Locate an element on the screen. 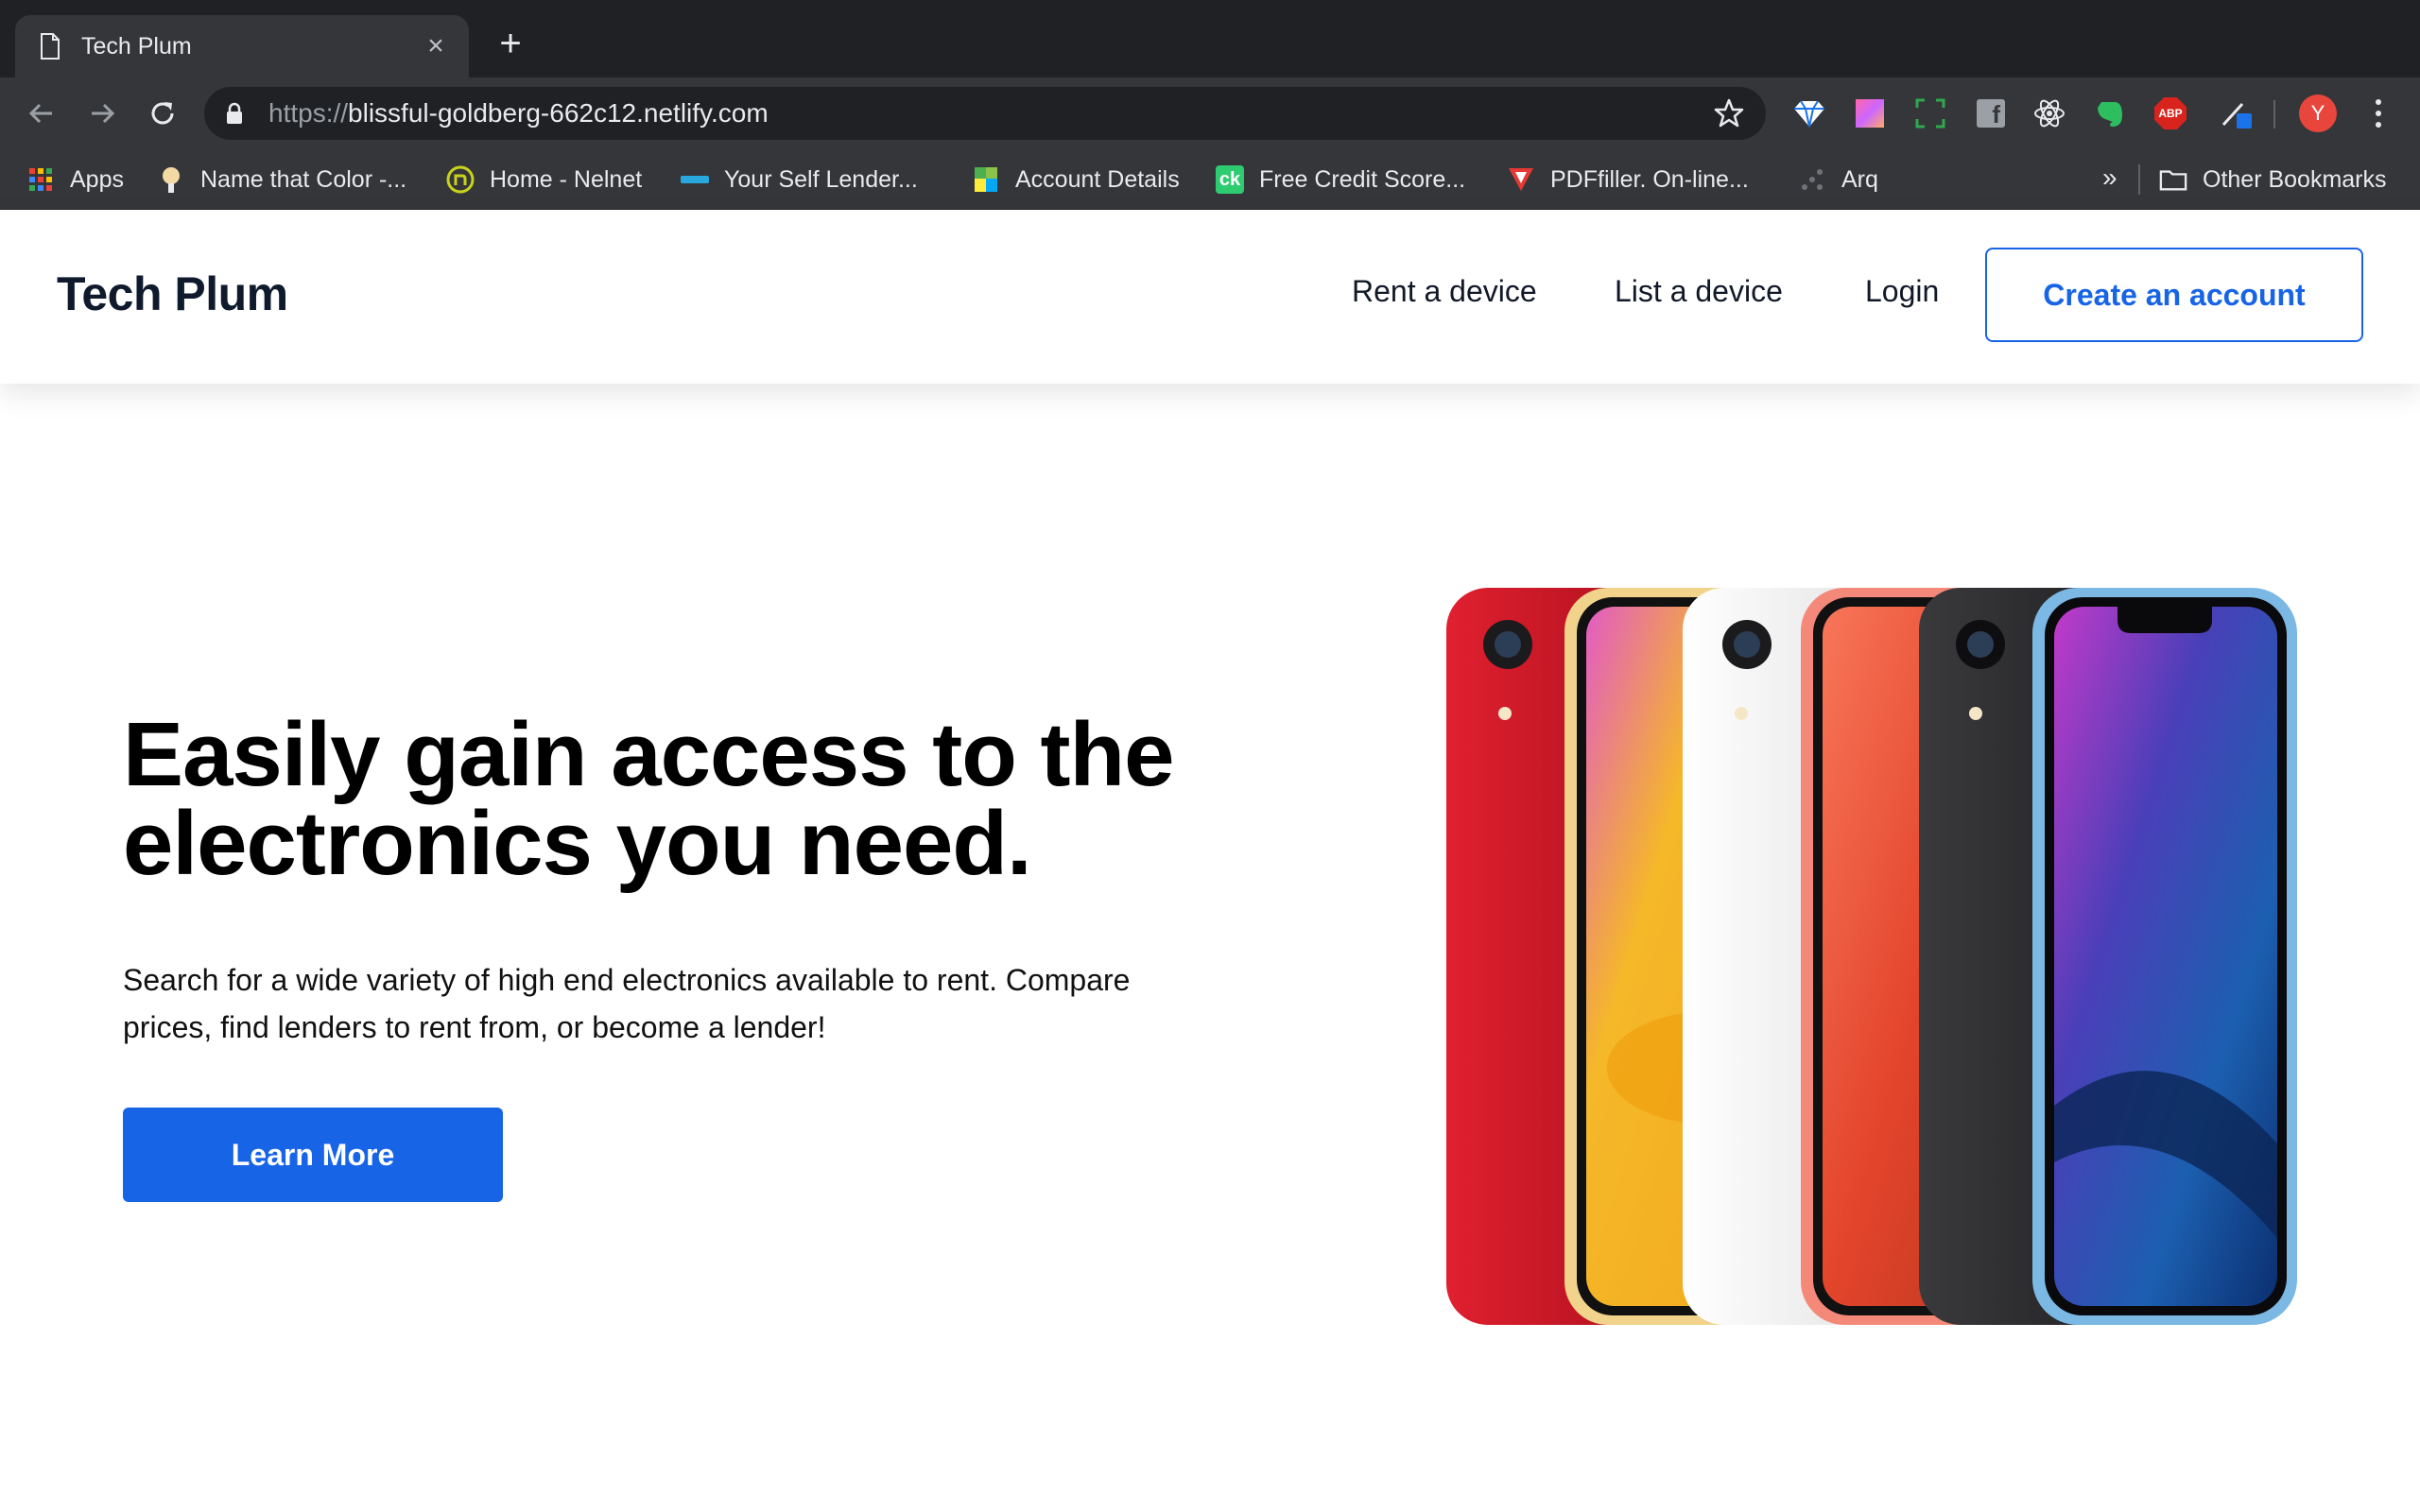 The width and height of the screenshot is (2420, 1512). gradient-icon is located at coordinates (1870, 113).